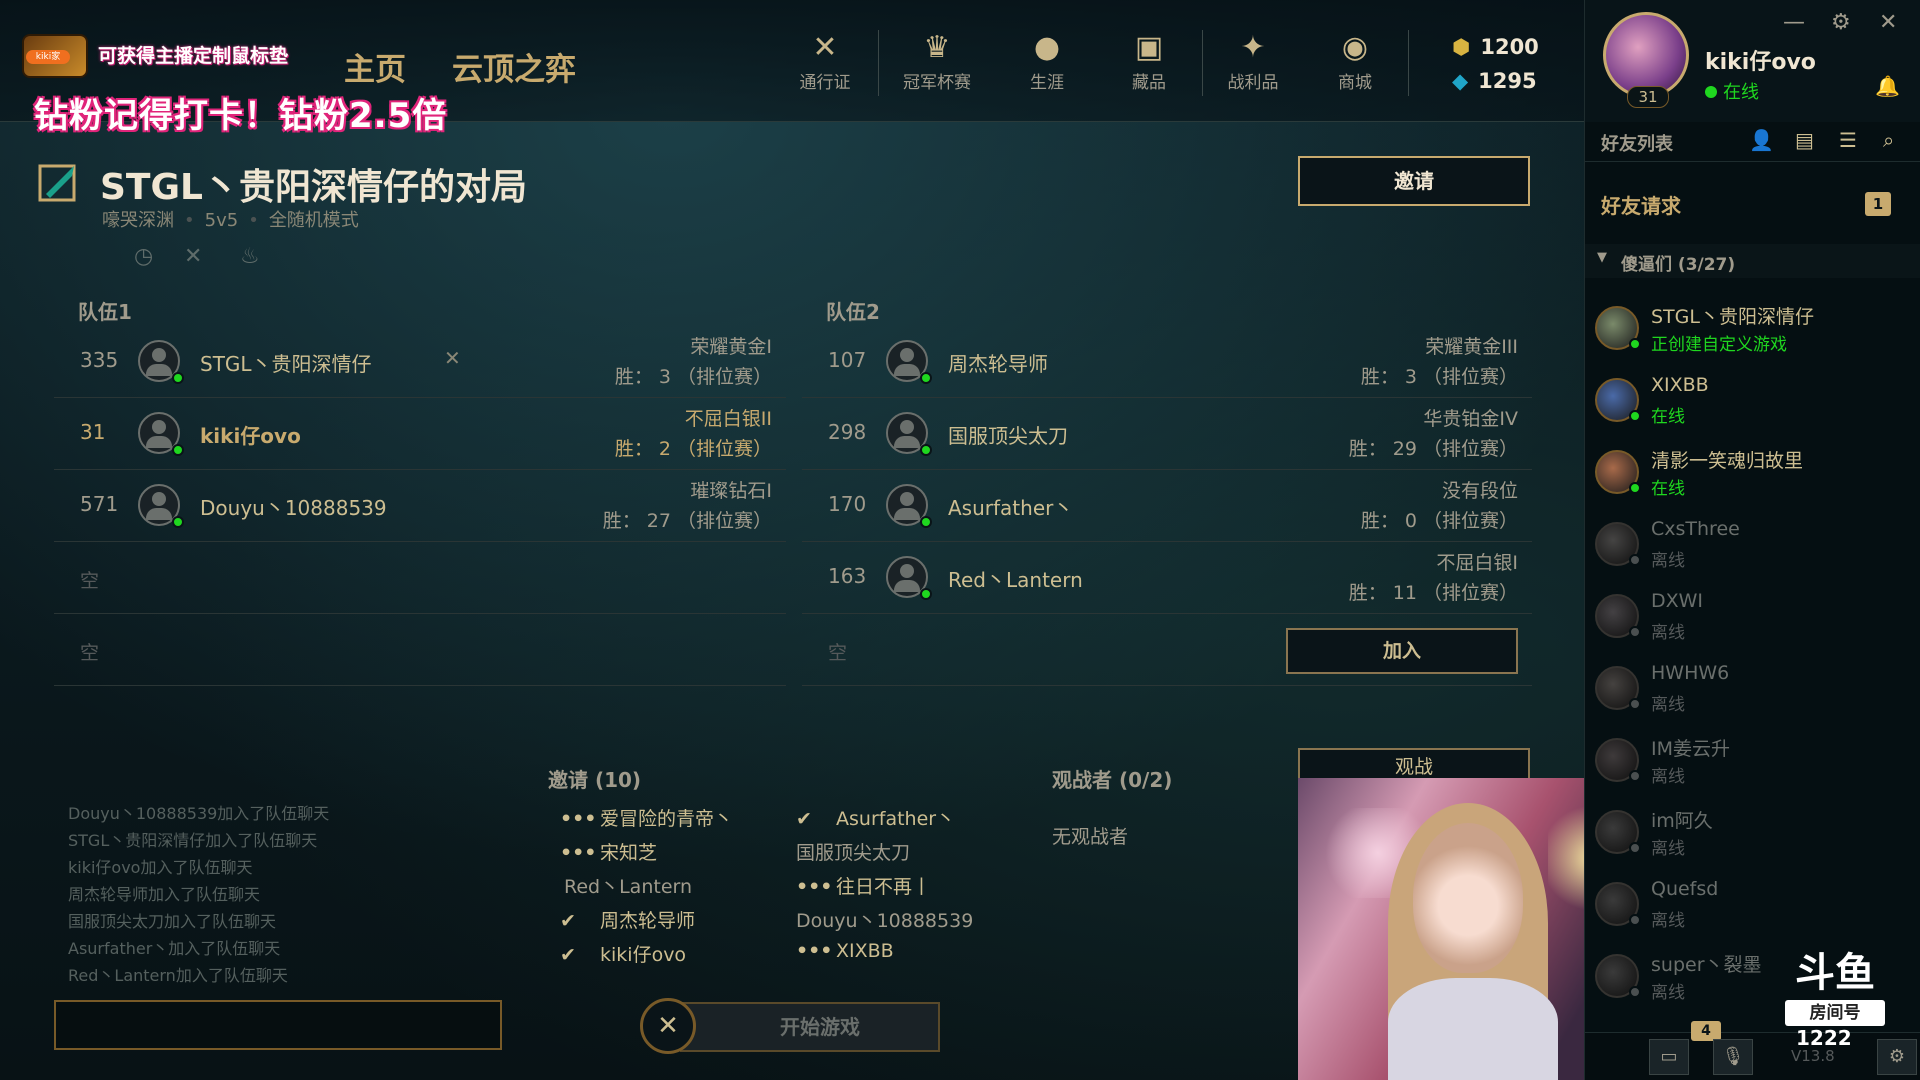  I want to click on friend-name: XIXBB, so click(1680, 385).